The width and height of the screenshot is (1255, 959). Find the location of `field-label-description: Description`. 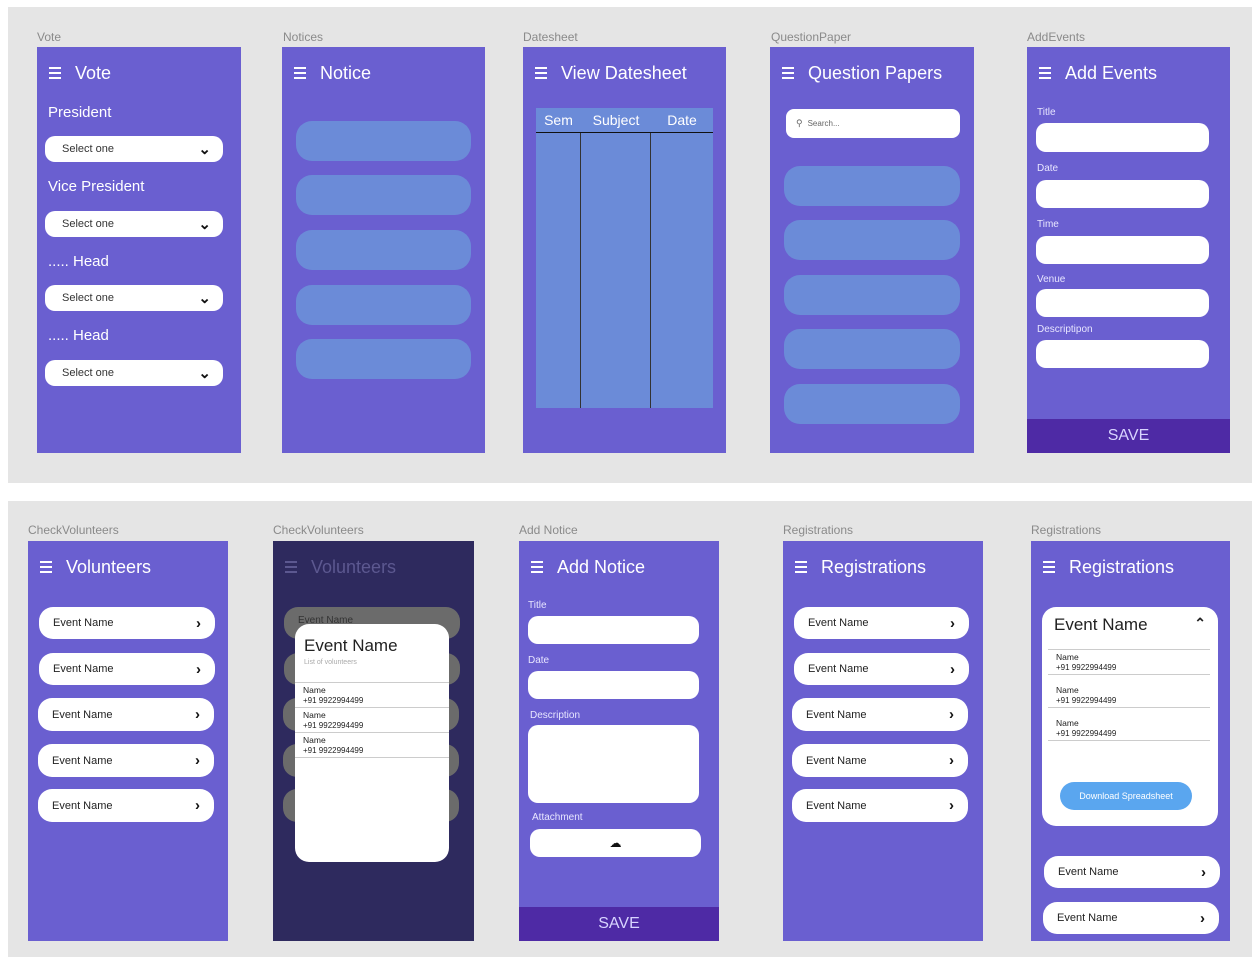

field-label-description: Description is located at coordinates (555, 715).